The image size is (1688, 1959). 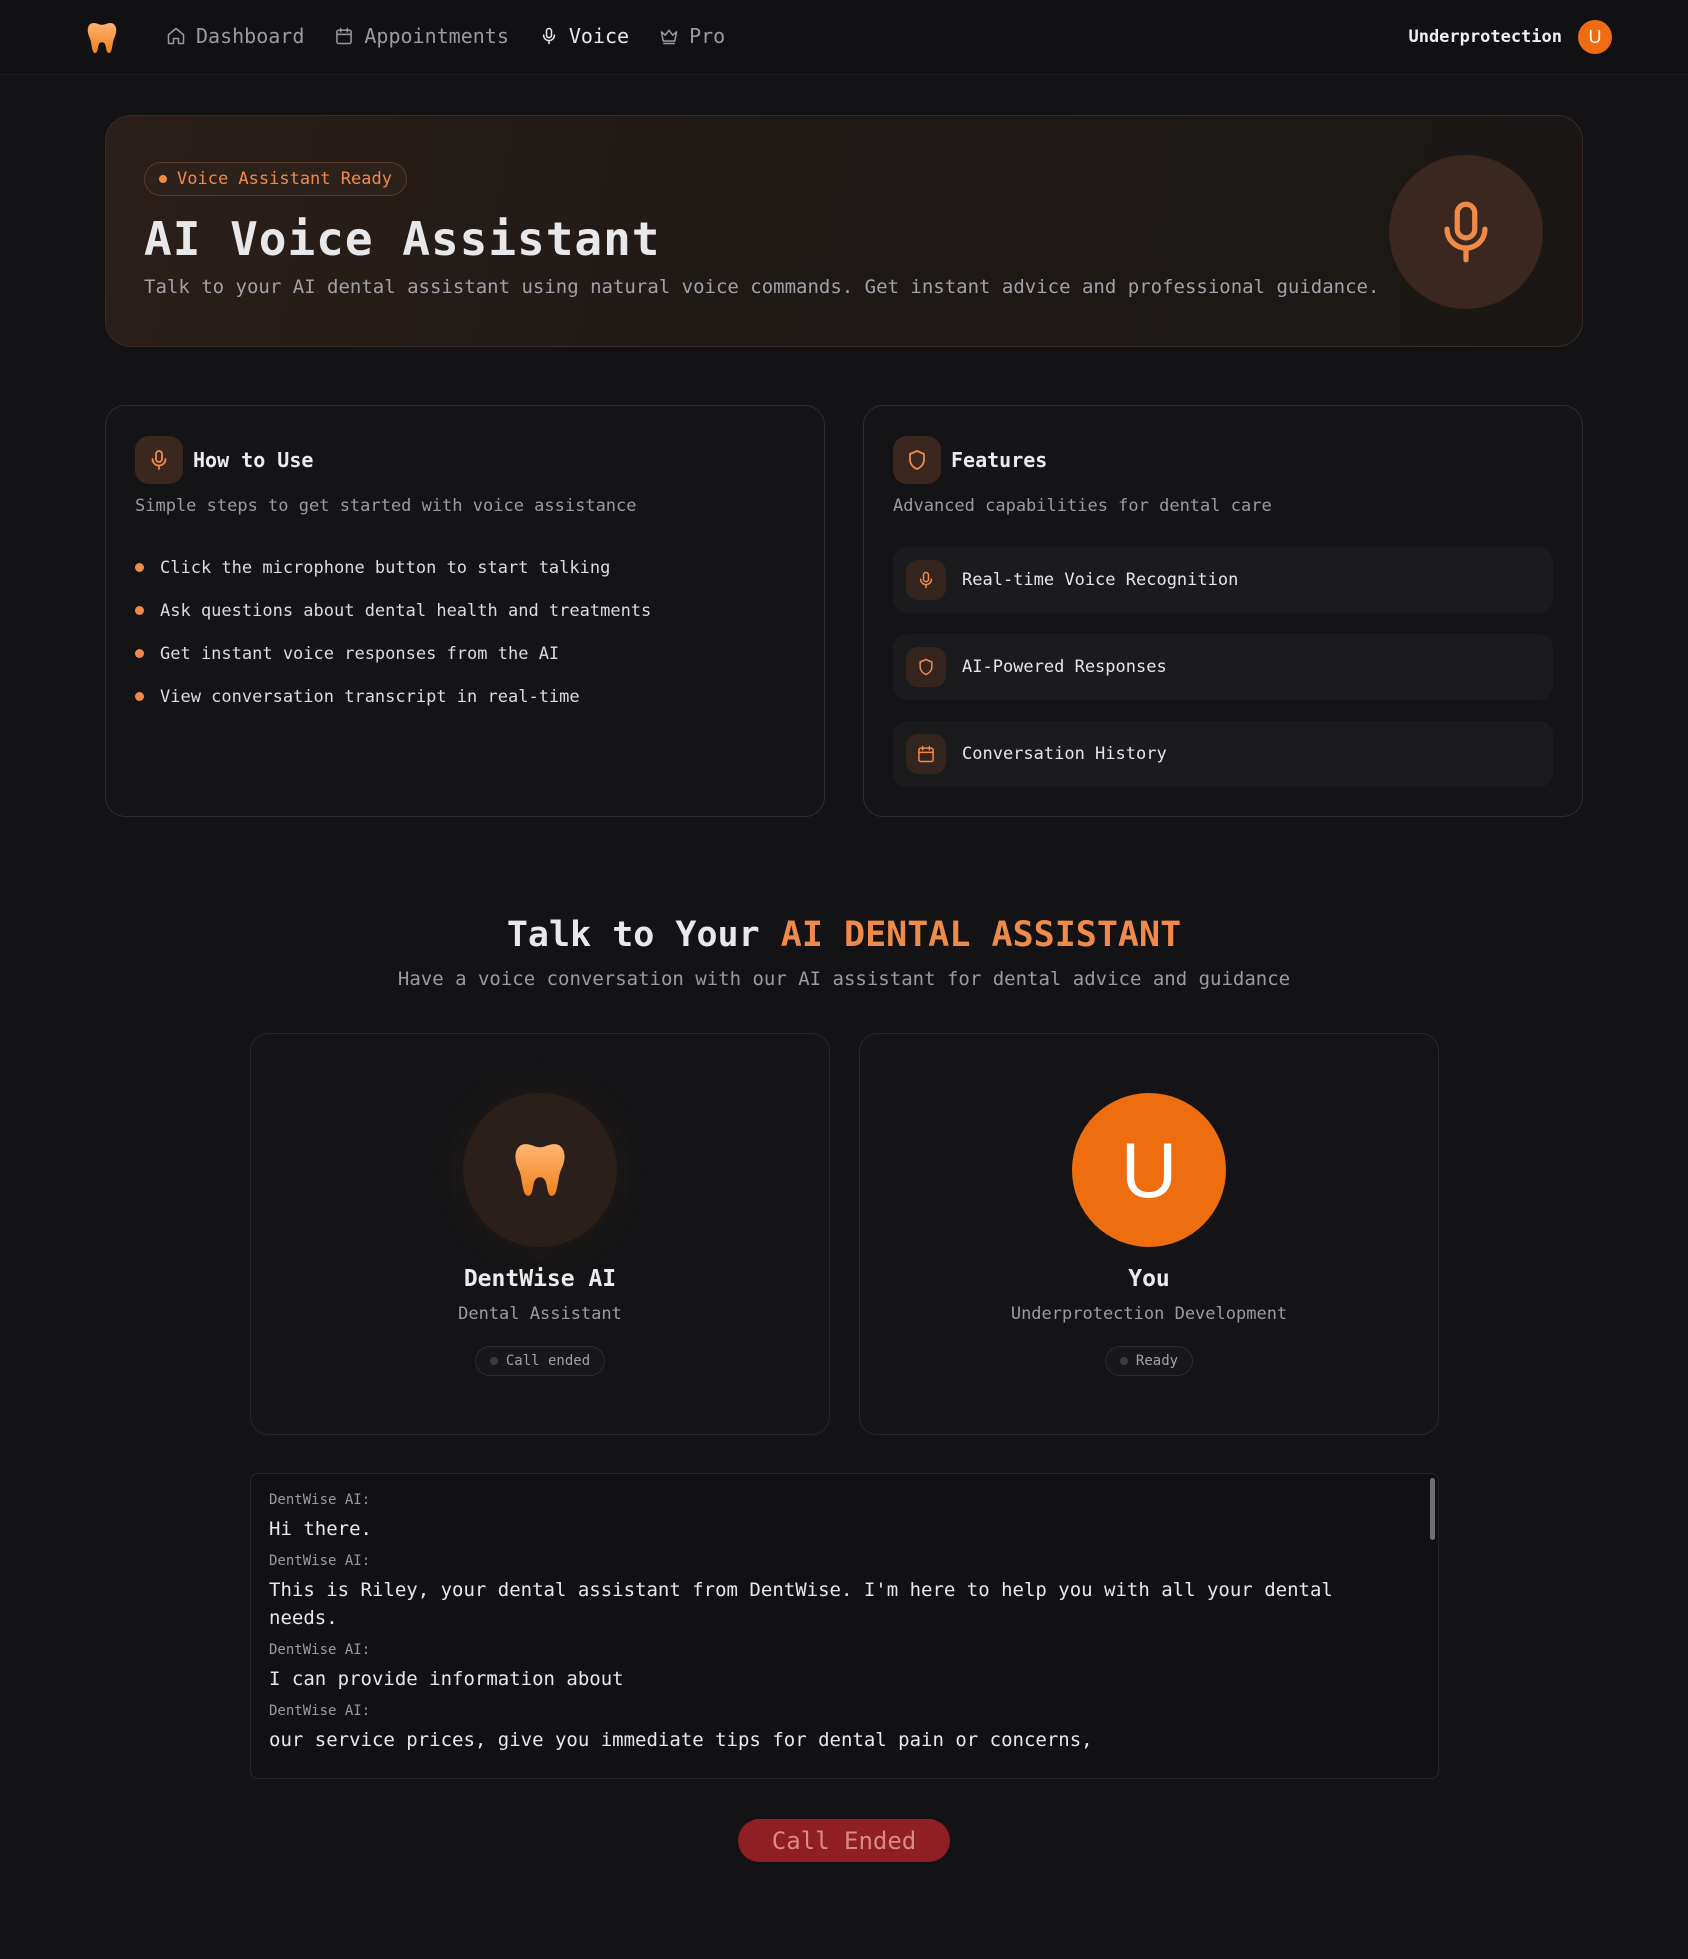 I want to click on feature-conversation-history: Conversation History, so click(x=1223, y=754).